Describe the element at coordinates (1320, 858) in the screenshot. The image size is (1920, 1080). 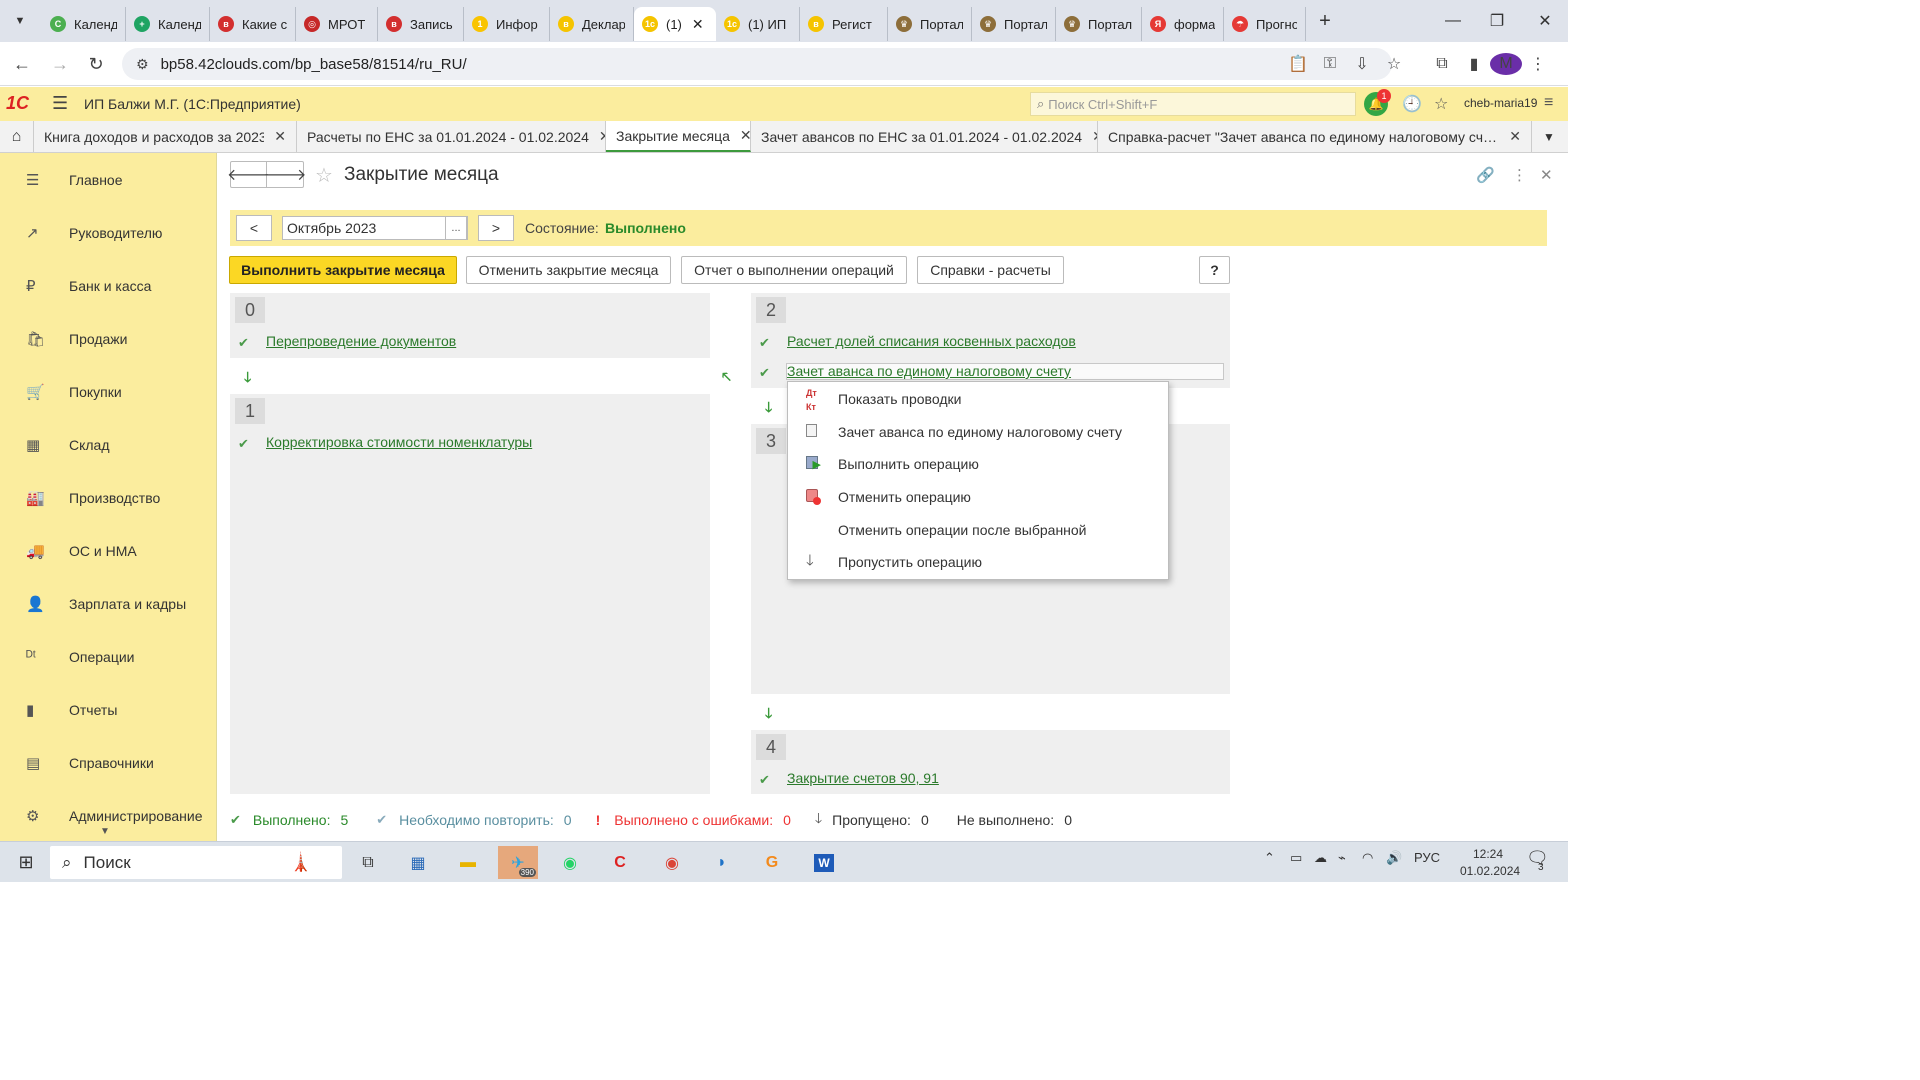
I see `cloud-icon: ☁` at that location.